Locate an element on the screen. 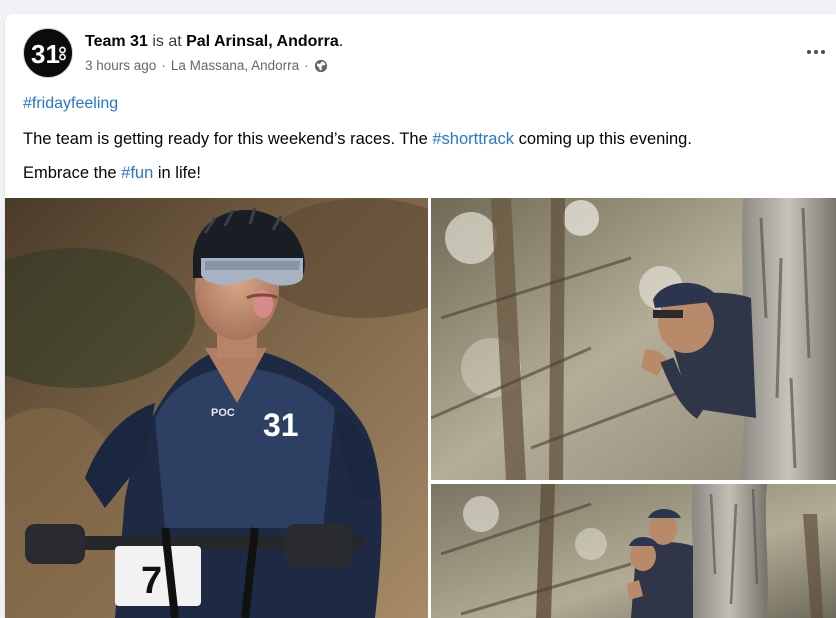  post-meta: 3 hours ago · La Massana, Andorra · is located at coordinates (206, 66).